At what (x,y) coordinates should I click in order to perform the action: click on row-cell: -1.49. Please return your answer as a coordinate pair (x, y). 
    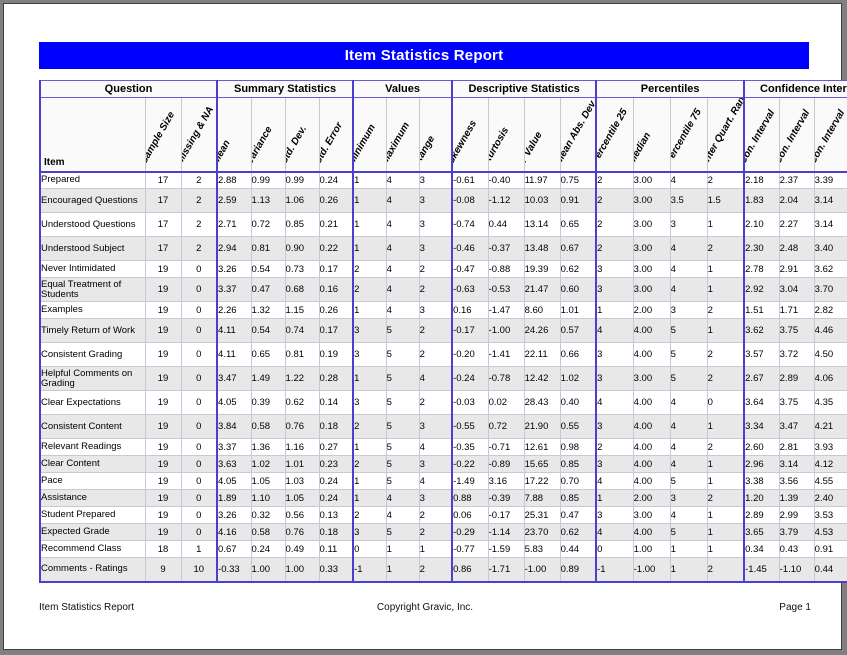
    Looking at the image, I should click on (470, 481).